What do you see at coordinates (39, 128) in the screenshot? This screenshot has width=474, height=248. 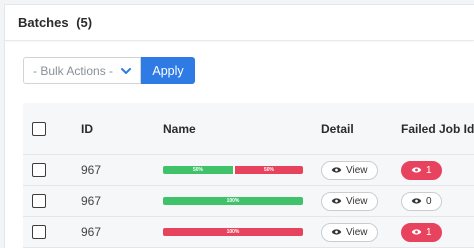 I see `select-all-checkbox` at bounding box center [39, 128].